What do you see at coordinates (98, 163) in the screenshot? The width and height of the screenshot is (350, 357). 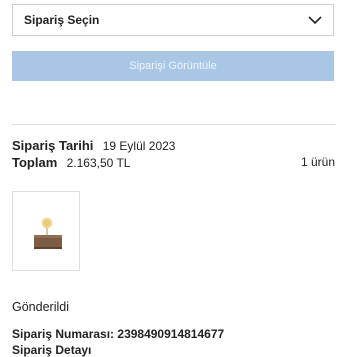 I see `order-total-value: 2.163,50 TL` at bounding box center [98, 163].